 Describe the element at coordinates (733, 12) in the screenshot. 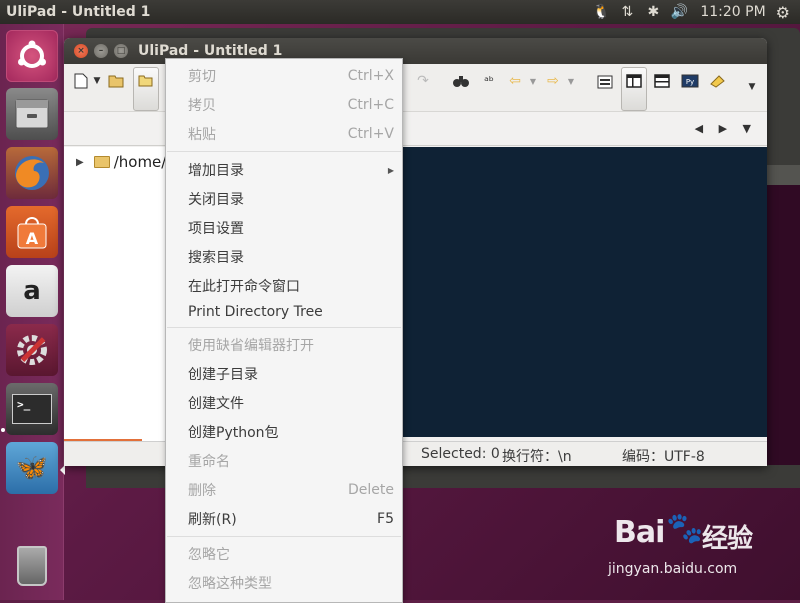

I see `clock: 11:20 PM` at that location.